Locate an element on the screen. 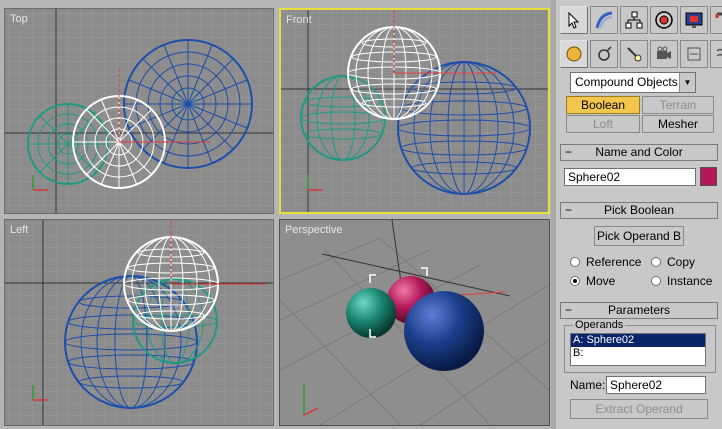 This screenshot has height=429, width=722. radio-label: Copy is located at coordinates (681, 262).